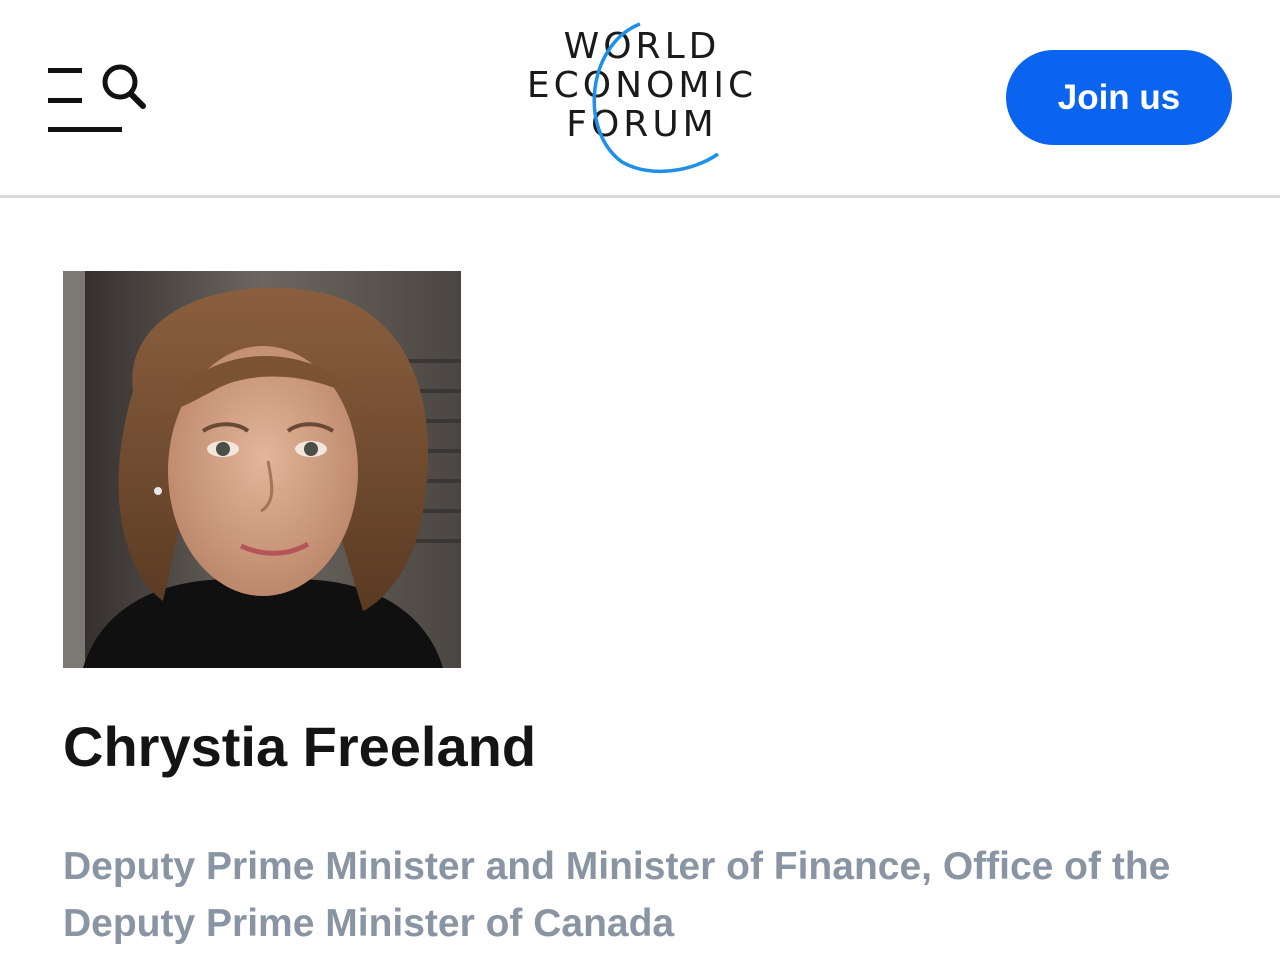  Describe the element at coordinates (300, 746) in the screenshot. I see `profile-name: Chrystia Freeland` at that location.